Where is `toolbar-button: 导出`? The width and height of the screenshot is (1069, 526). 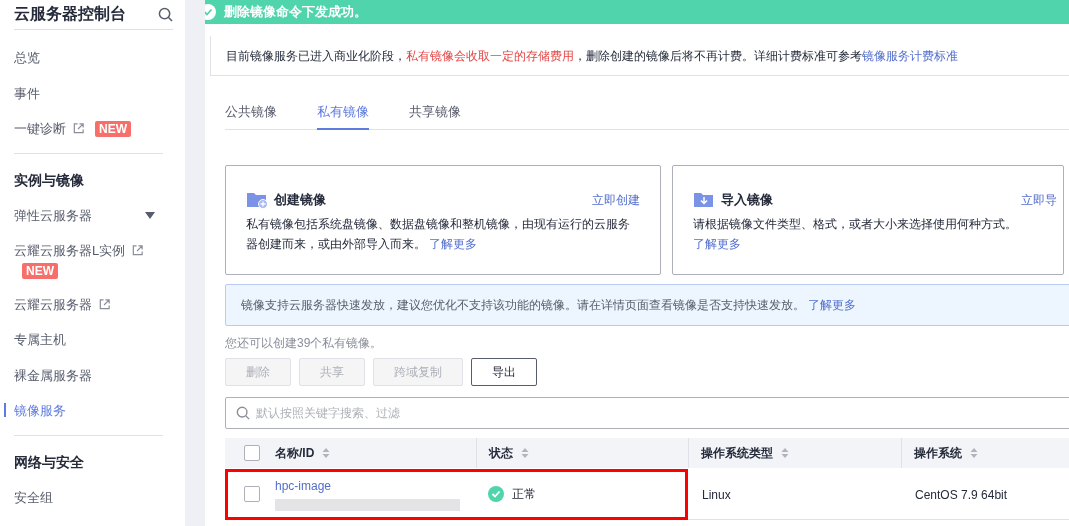 toolbar-button: 导出 is located at coordinates (504, 372).